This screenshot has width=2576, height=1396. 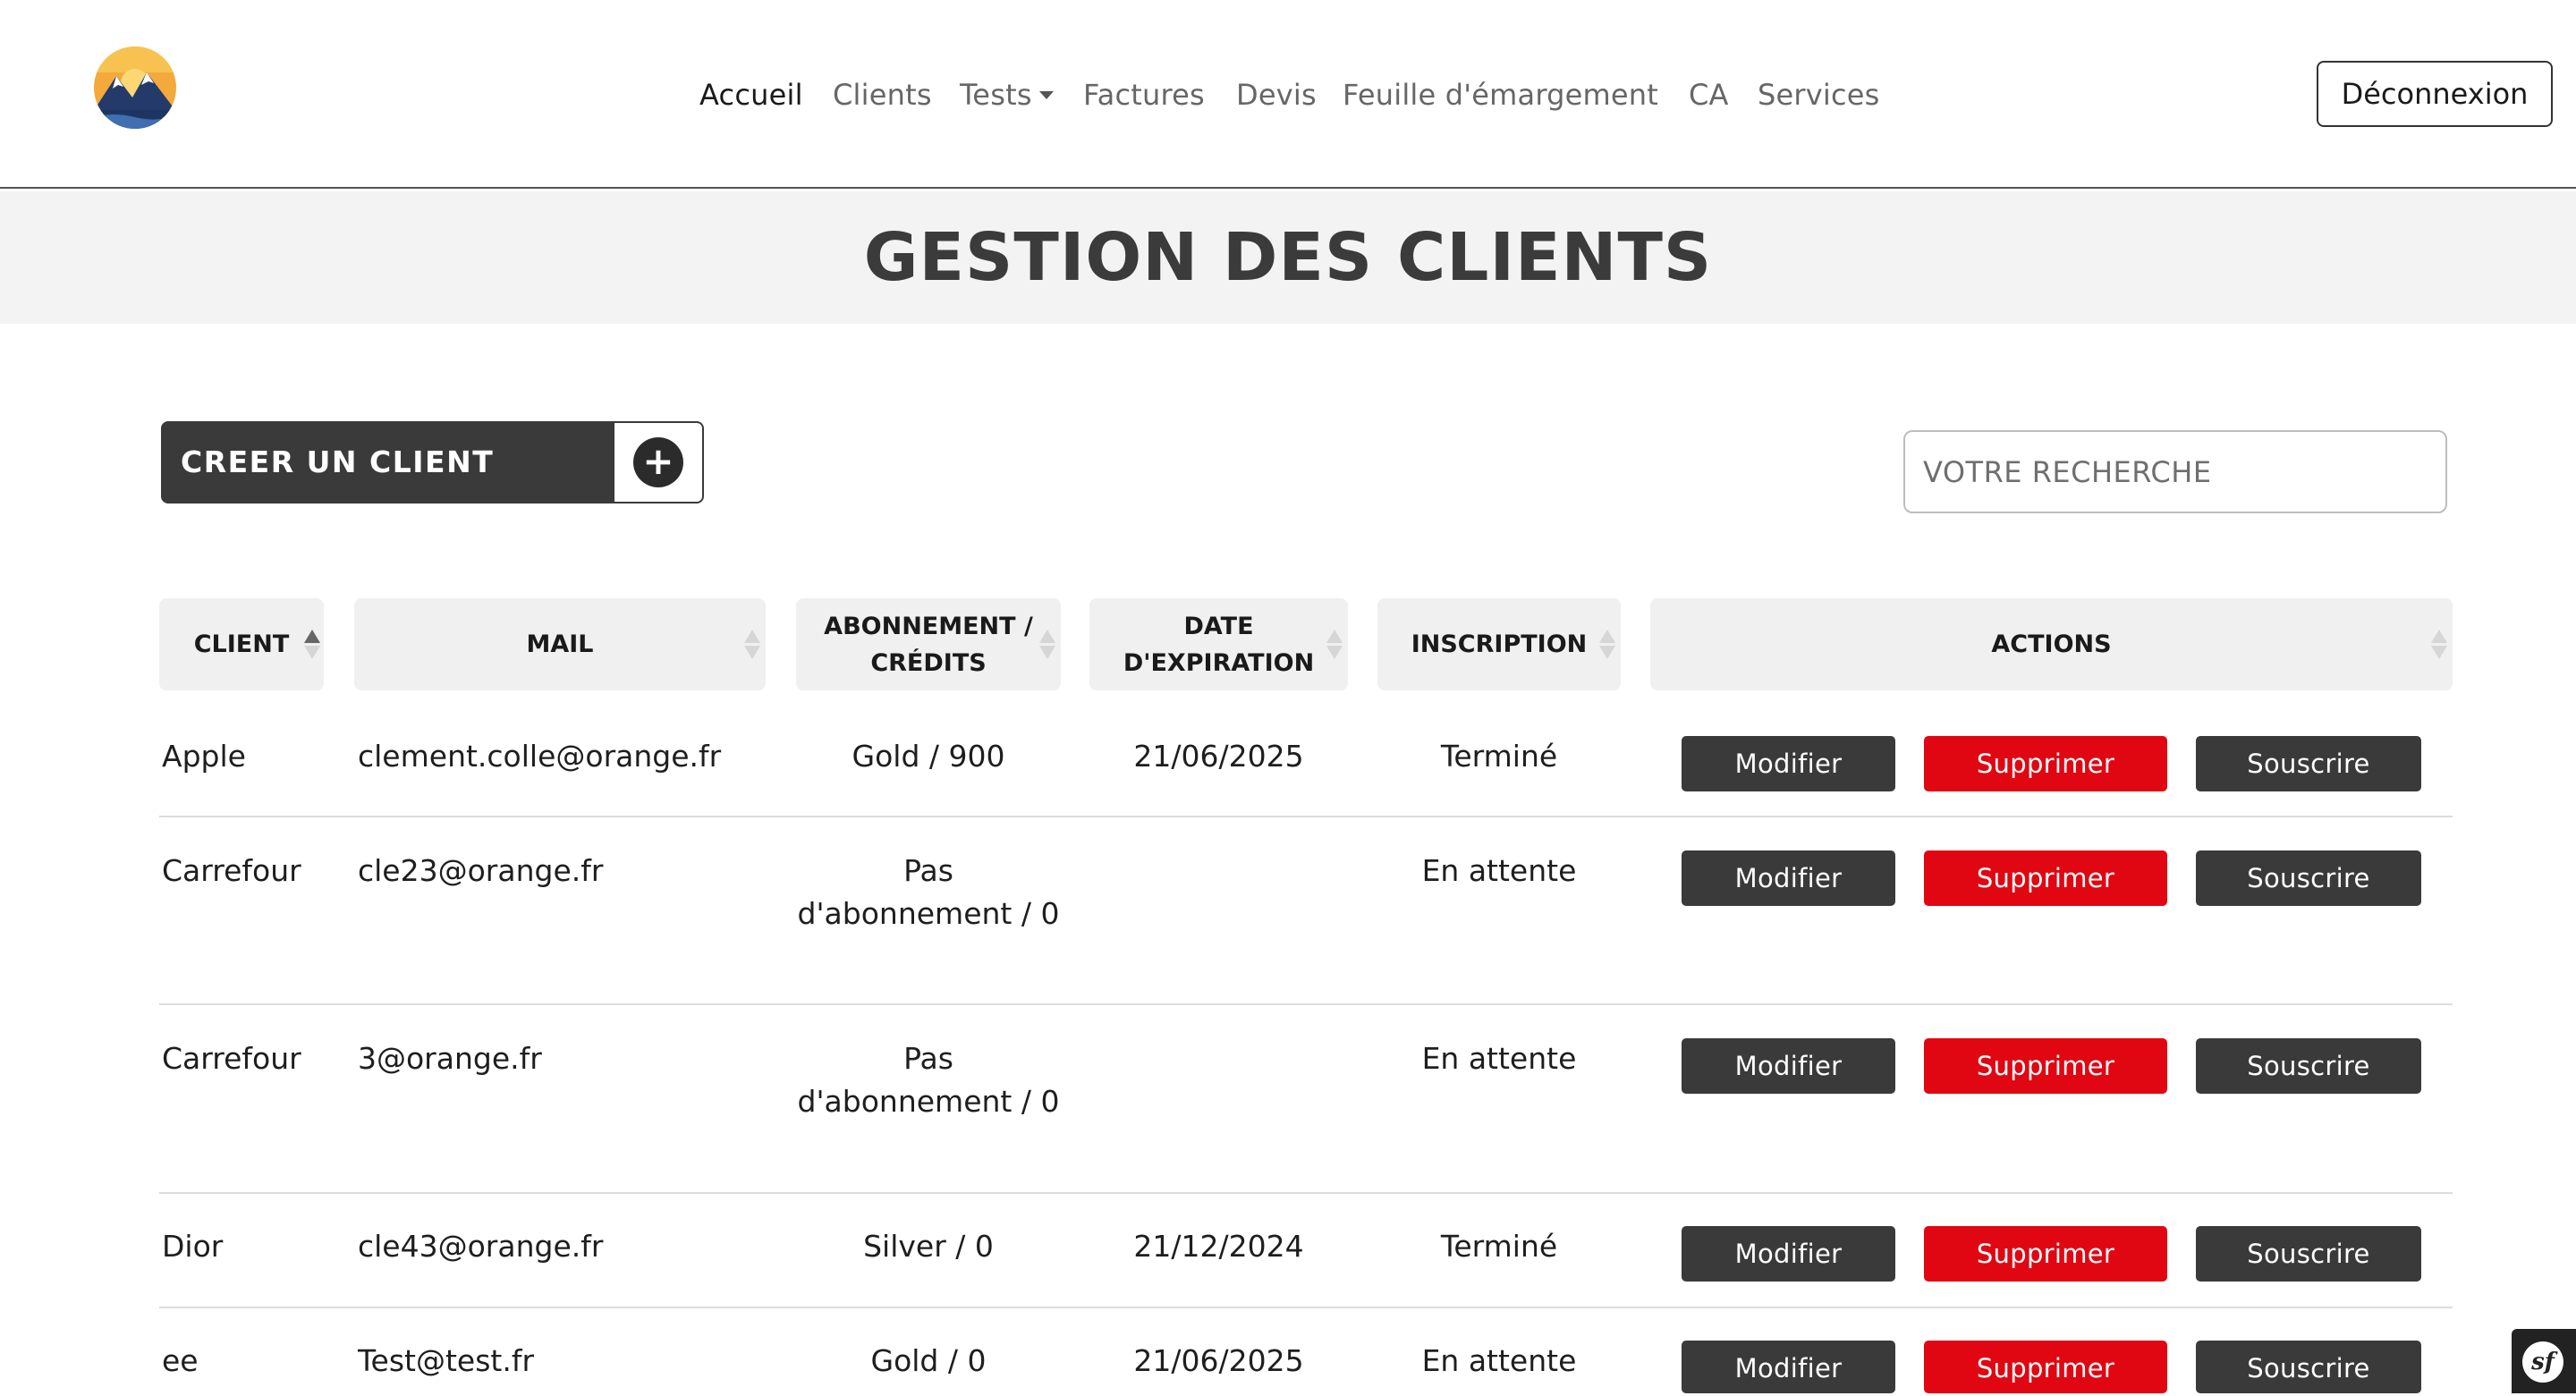 I want to click on nav-item-devis: Devis, so click(x=1276, y=94).